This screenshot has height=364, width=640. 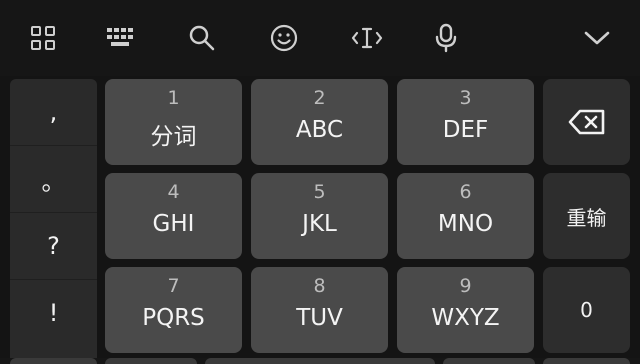 What do you see at coordinates (284, 38) in the screenshot?
I see `emoji-icon` at bounding box center [284, 38].